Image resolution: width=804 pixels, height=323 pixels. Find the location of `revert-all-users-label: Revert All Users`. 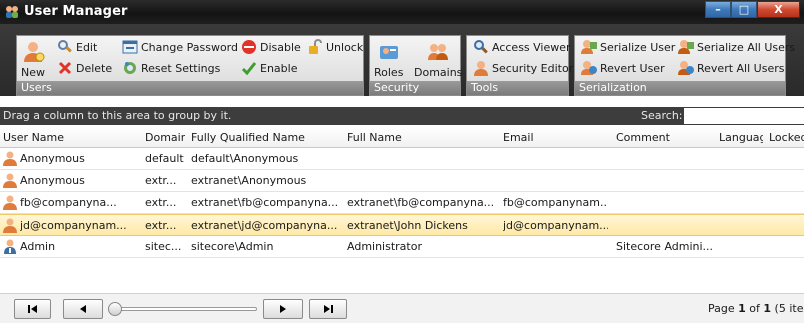

revert-all-users-label: Revert All Users is located at coordinates (741, 68).